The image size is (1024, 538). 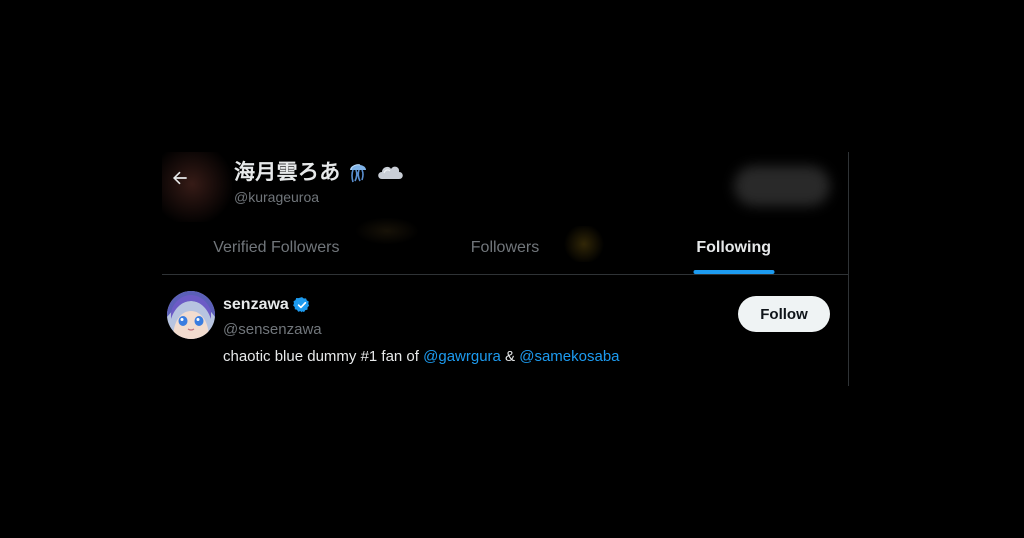 I want to click on bio-text: &, so click(x=510, y=356).